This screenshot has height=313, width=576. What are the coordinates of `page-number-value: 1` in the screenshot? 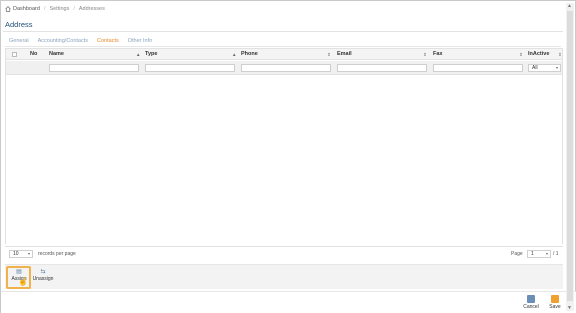 It's located at (532, 254).